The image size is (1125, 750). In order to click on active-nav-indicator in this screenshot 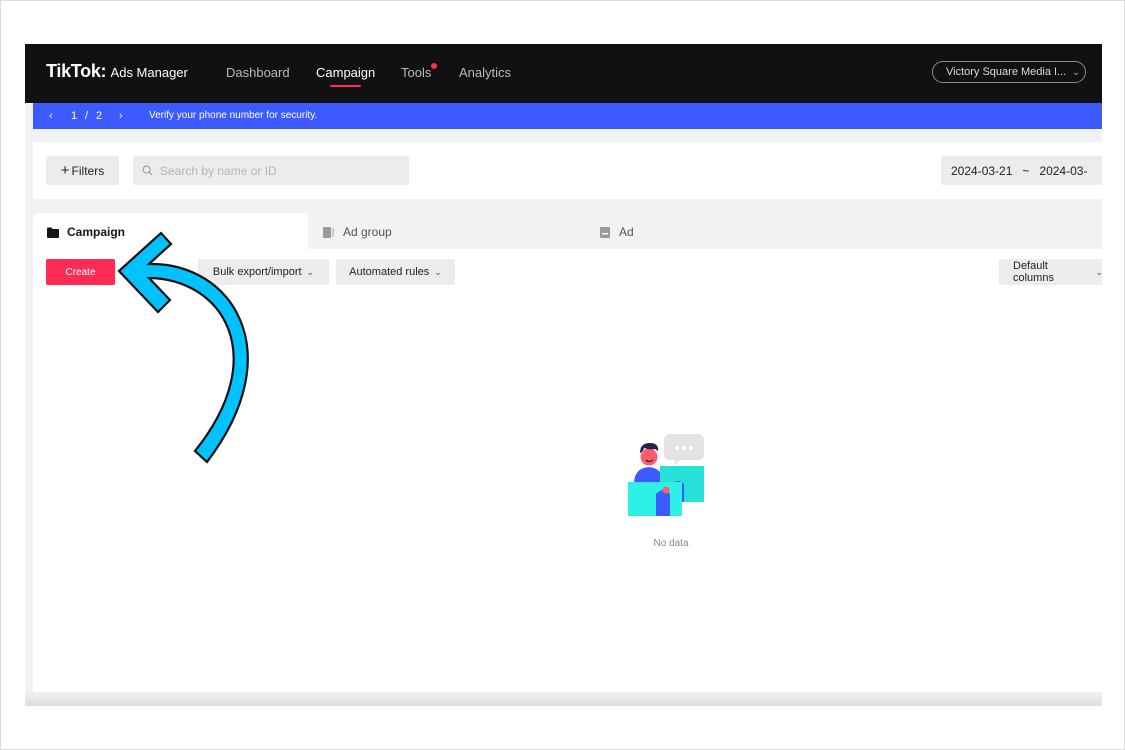, I will do `click(346, 86)`.